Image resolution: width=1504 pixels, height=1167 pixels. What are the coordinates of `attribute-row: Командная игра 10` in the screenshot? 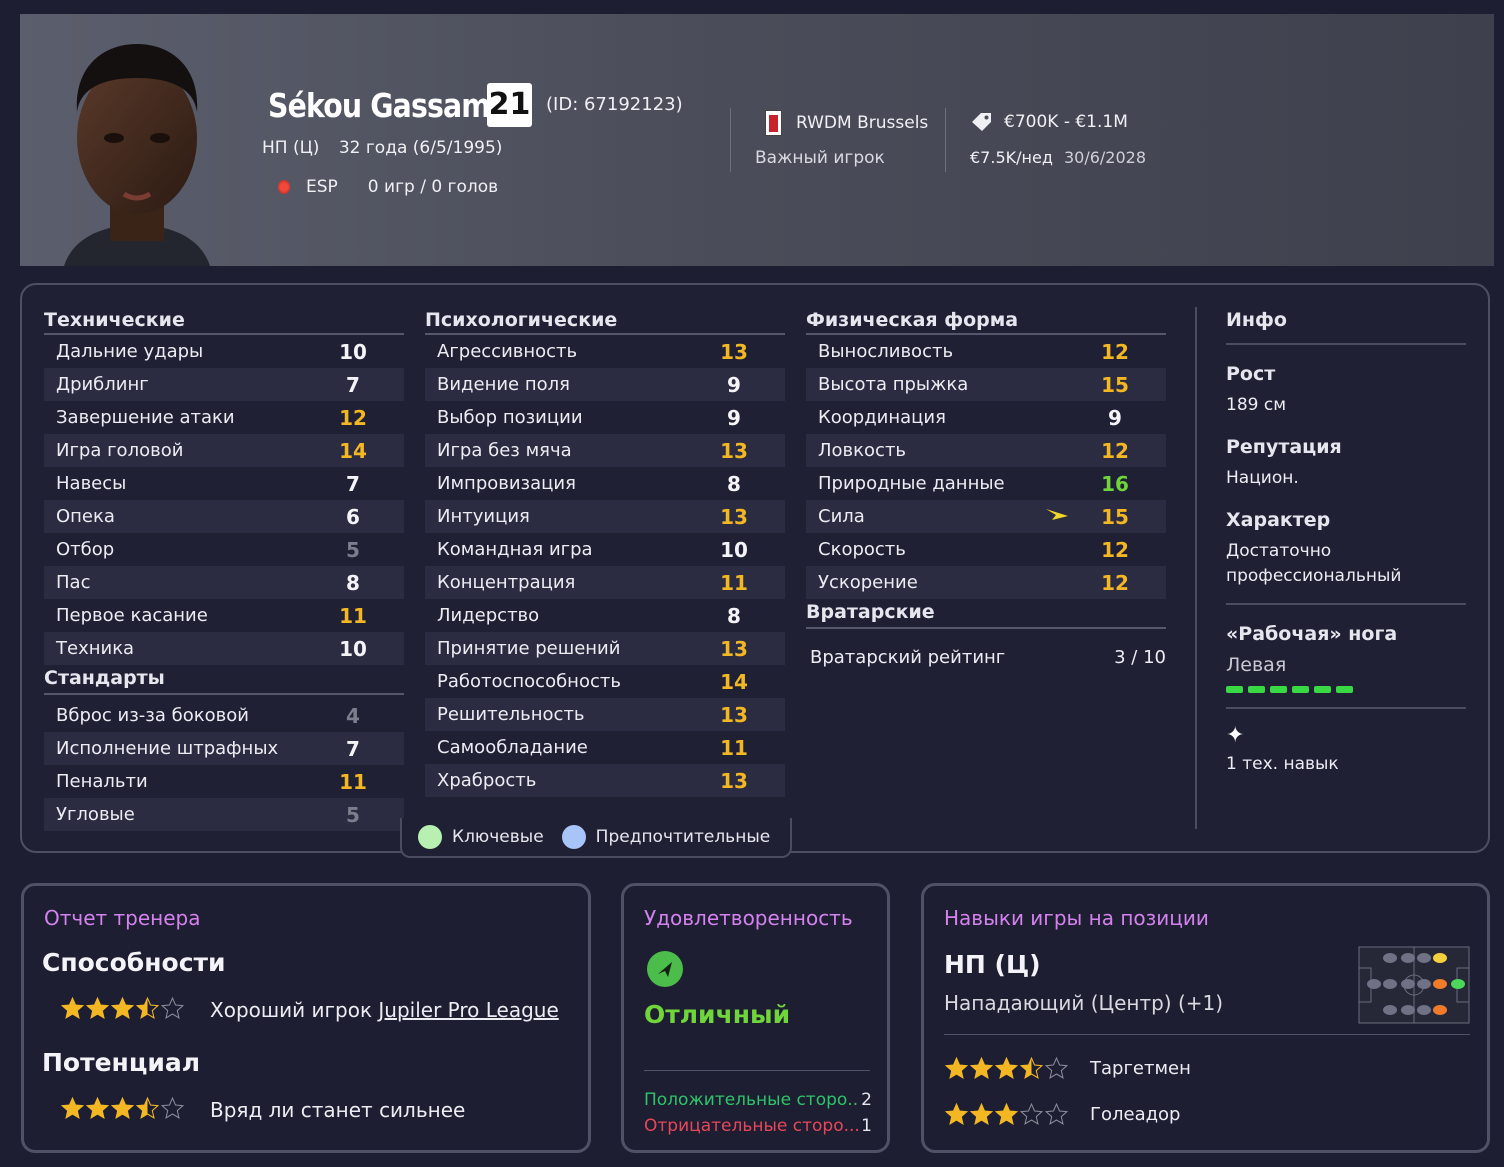 It's located at (605, 549).